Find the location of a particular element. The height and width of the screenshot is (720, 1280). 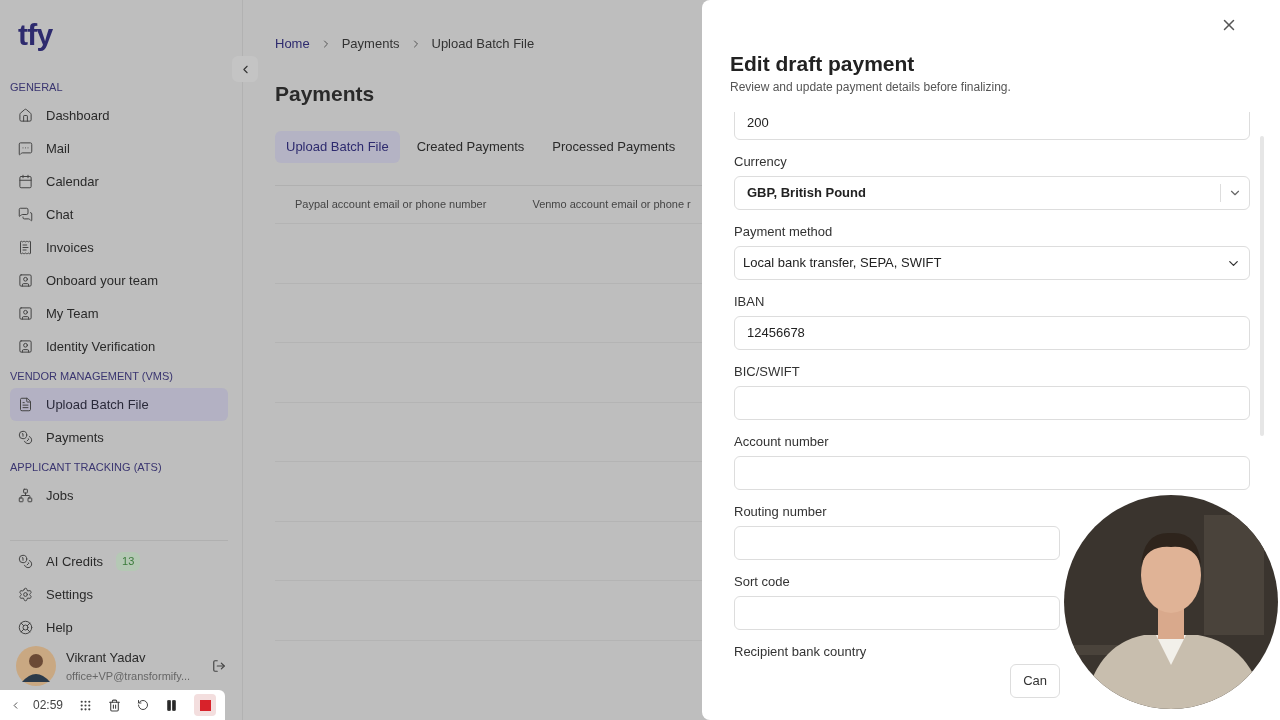

input-field: 200 is located at coordinates (992, 126).